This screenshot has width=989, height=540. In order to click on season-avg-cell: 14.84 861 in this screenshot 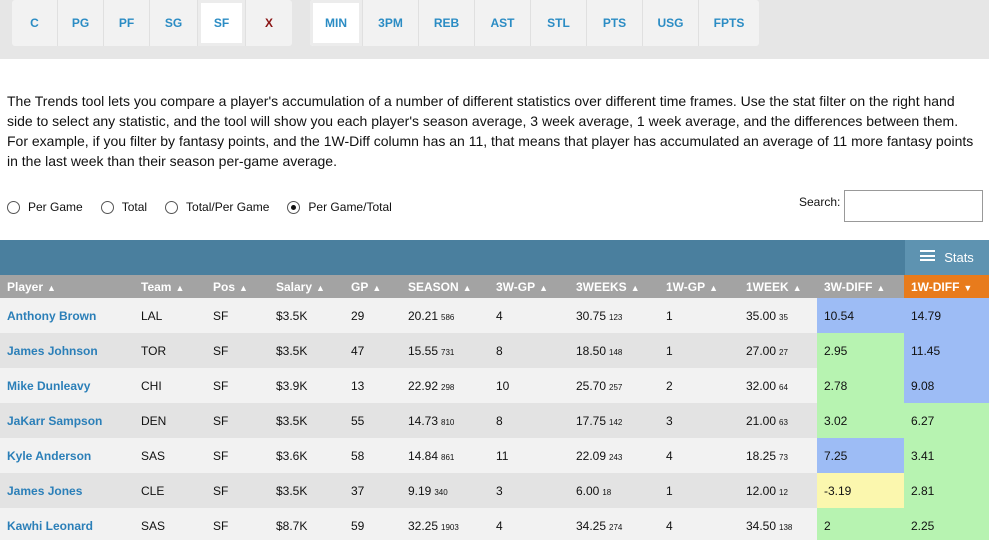, I will do `click(445, 455)`.